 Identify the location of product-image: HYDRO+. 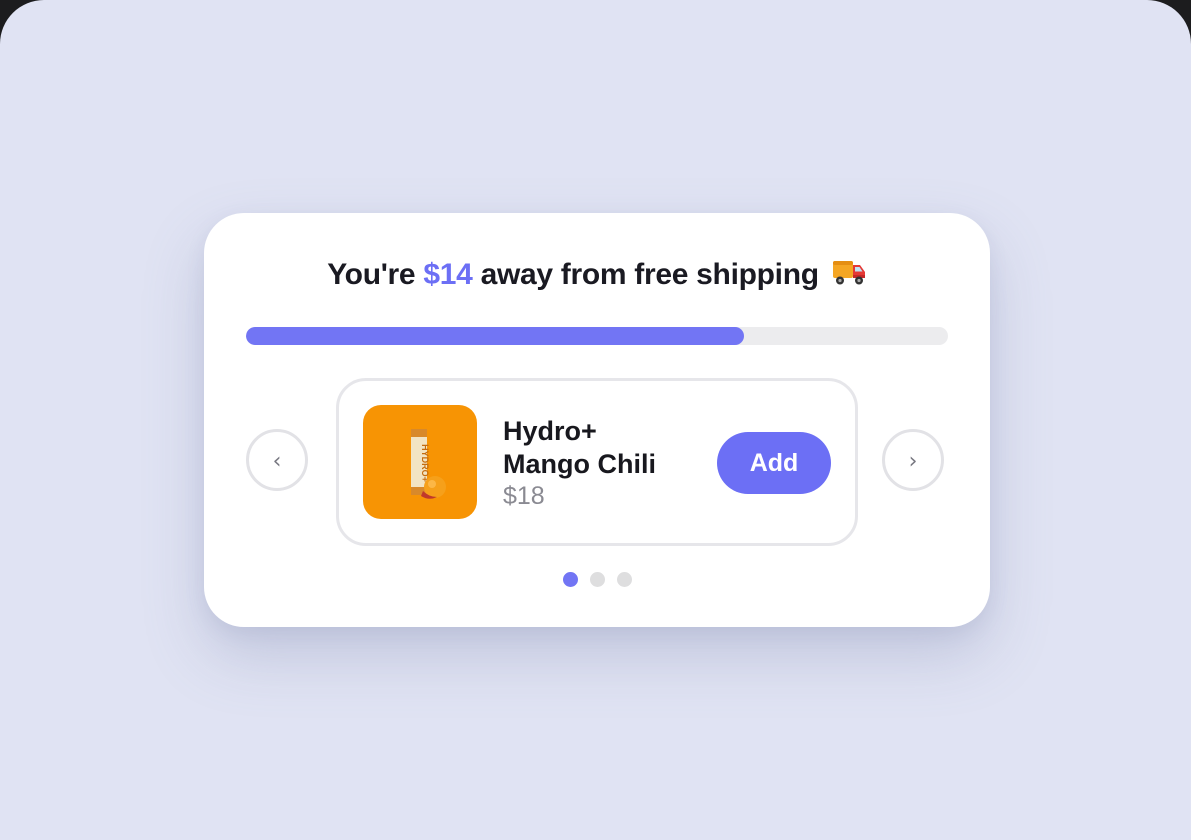
(420, 462).